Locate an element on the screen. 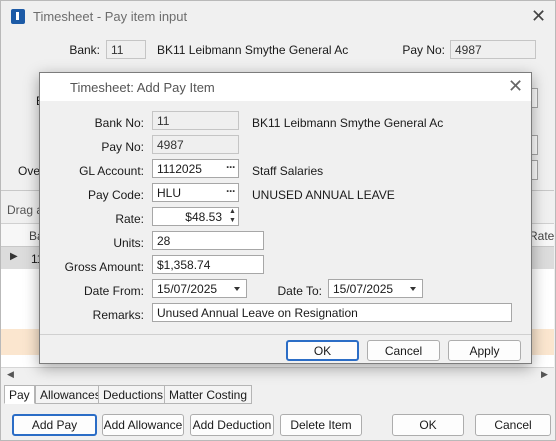  date-from-value: 15/07/2025 is located at coordinates (187, 289).